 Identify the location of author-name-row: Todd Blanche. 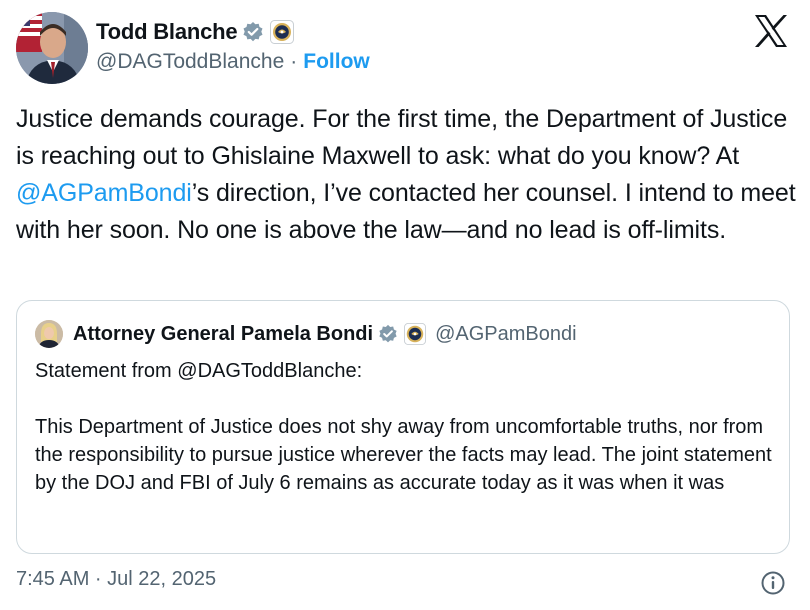
(195, 32).